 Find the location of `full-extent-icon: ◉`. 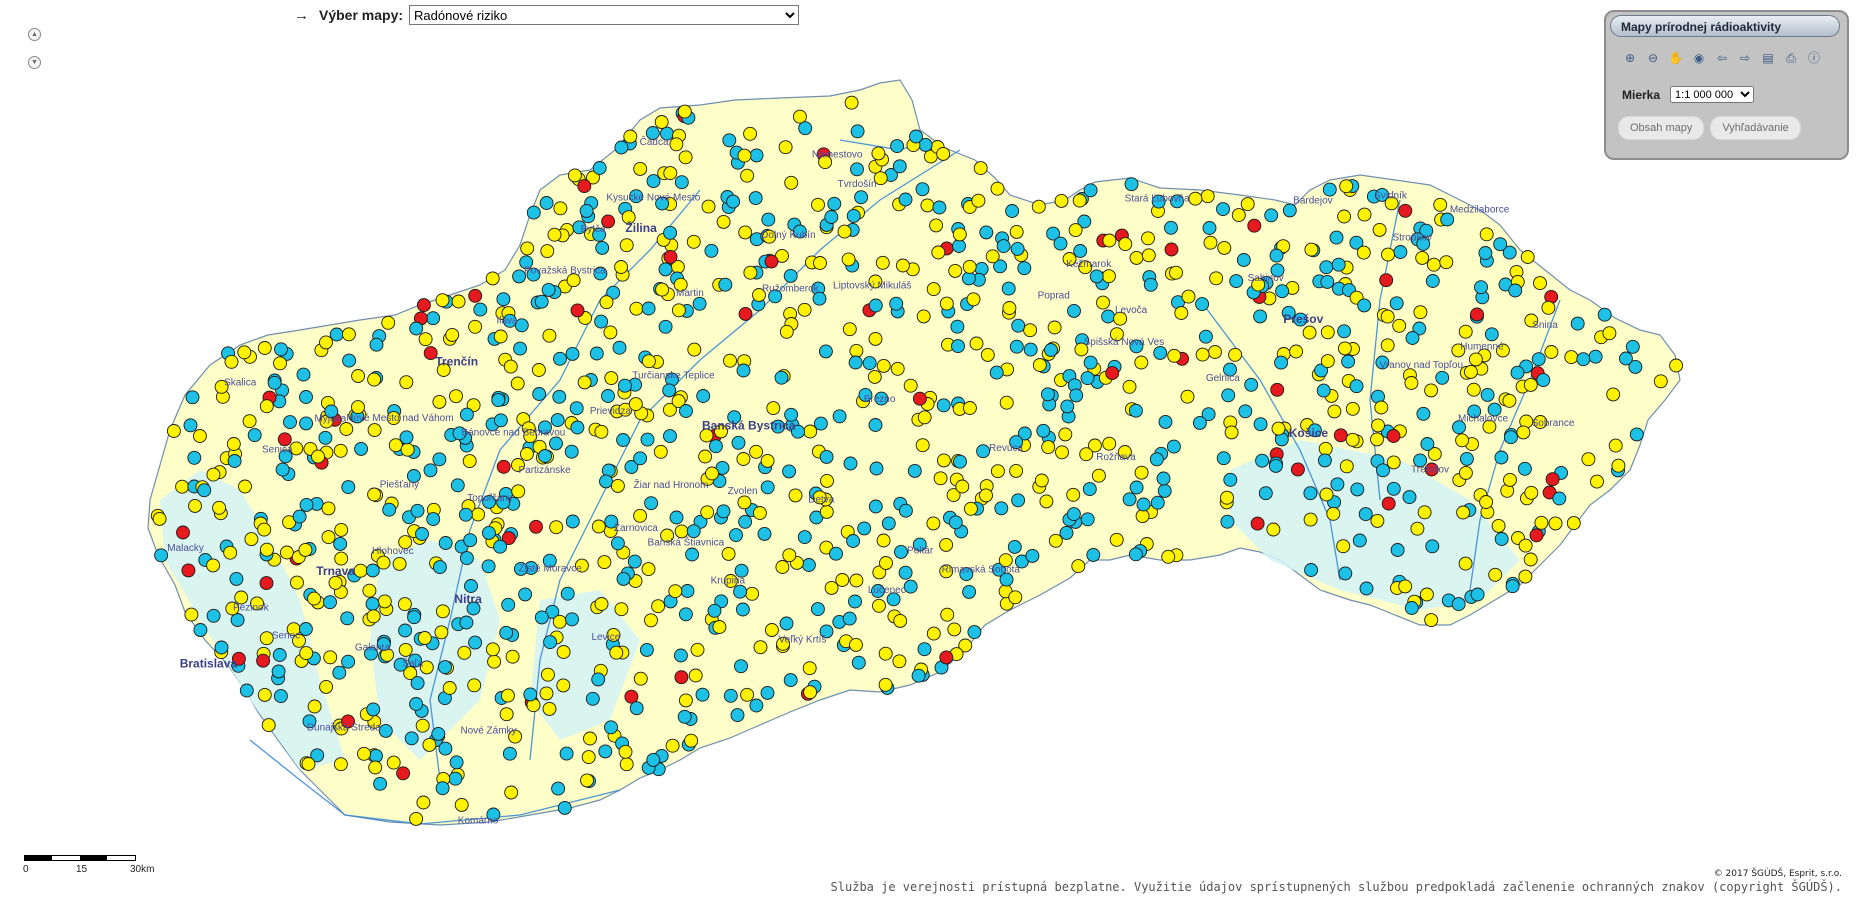

full-extent-icon: ◉ is located at coordinates (1699, 58).